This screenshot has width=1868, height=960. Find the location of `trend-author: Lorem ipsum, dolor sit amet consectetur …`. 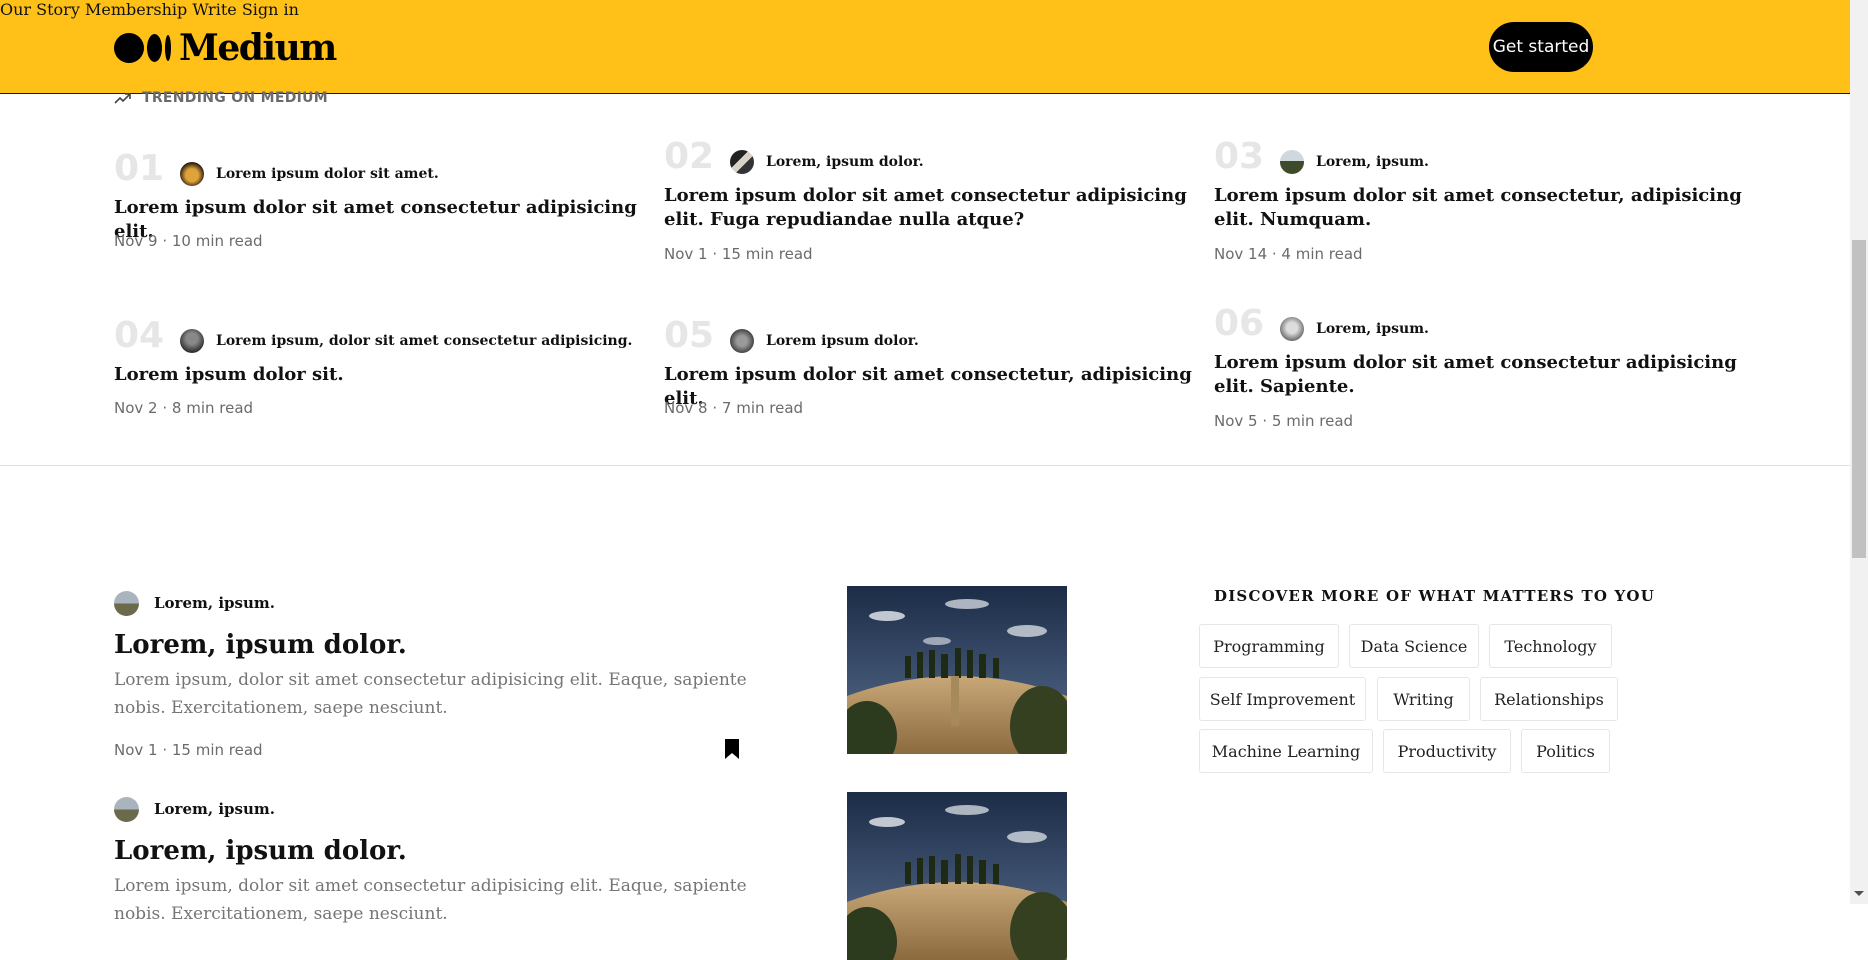

trend-author: Lorem ipsum, dolor sit amet consectetur … is located at coordinates (406, 341).